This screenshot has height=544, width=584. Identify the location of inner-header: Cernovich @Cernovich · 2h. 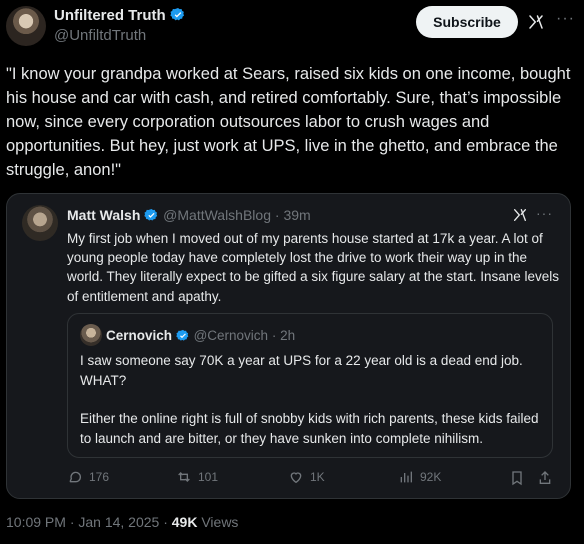
(201, 335).